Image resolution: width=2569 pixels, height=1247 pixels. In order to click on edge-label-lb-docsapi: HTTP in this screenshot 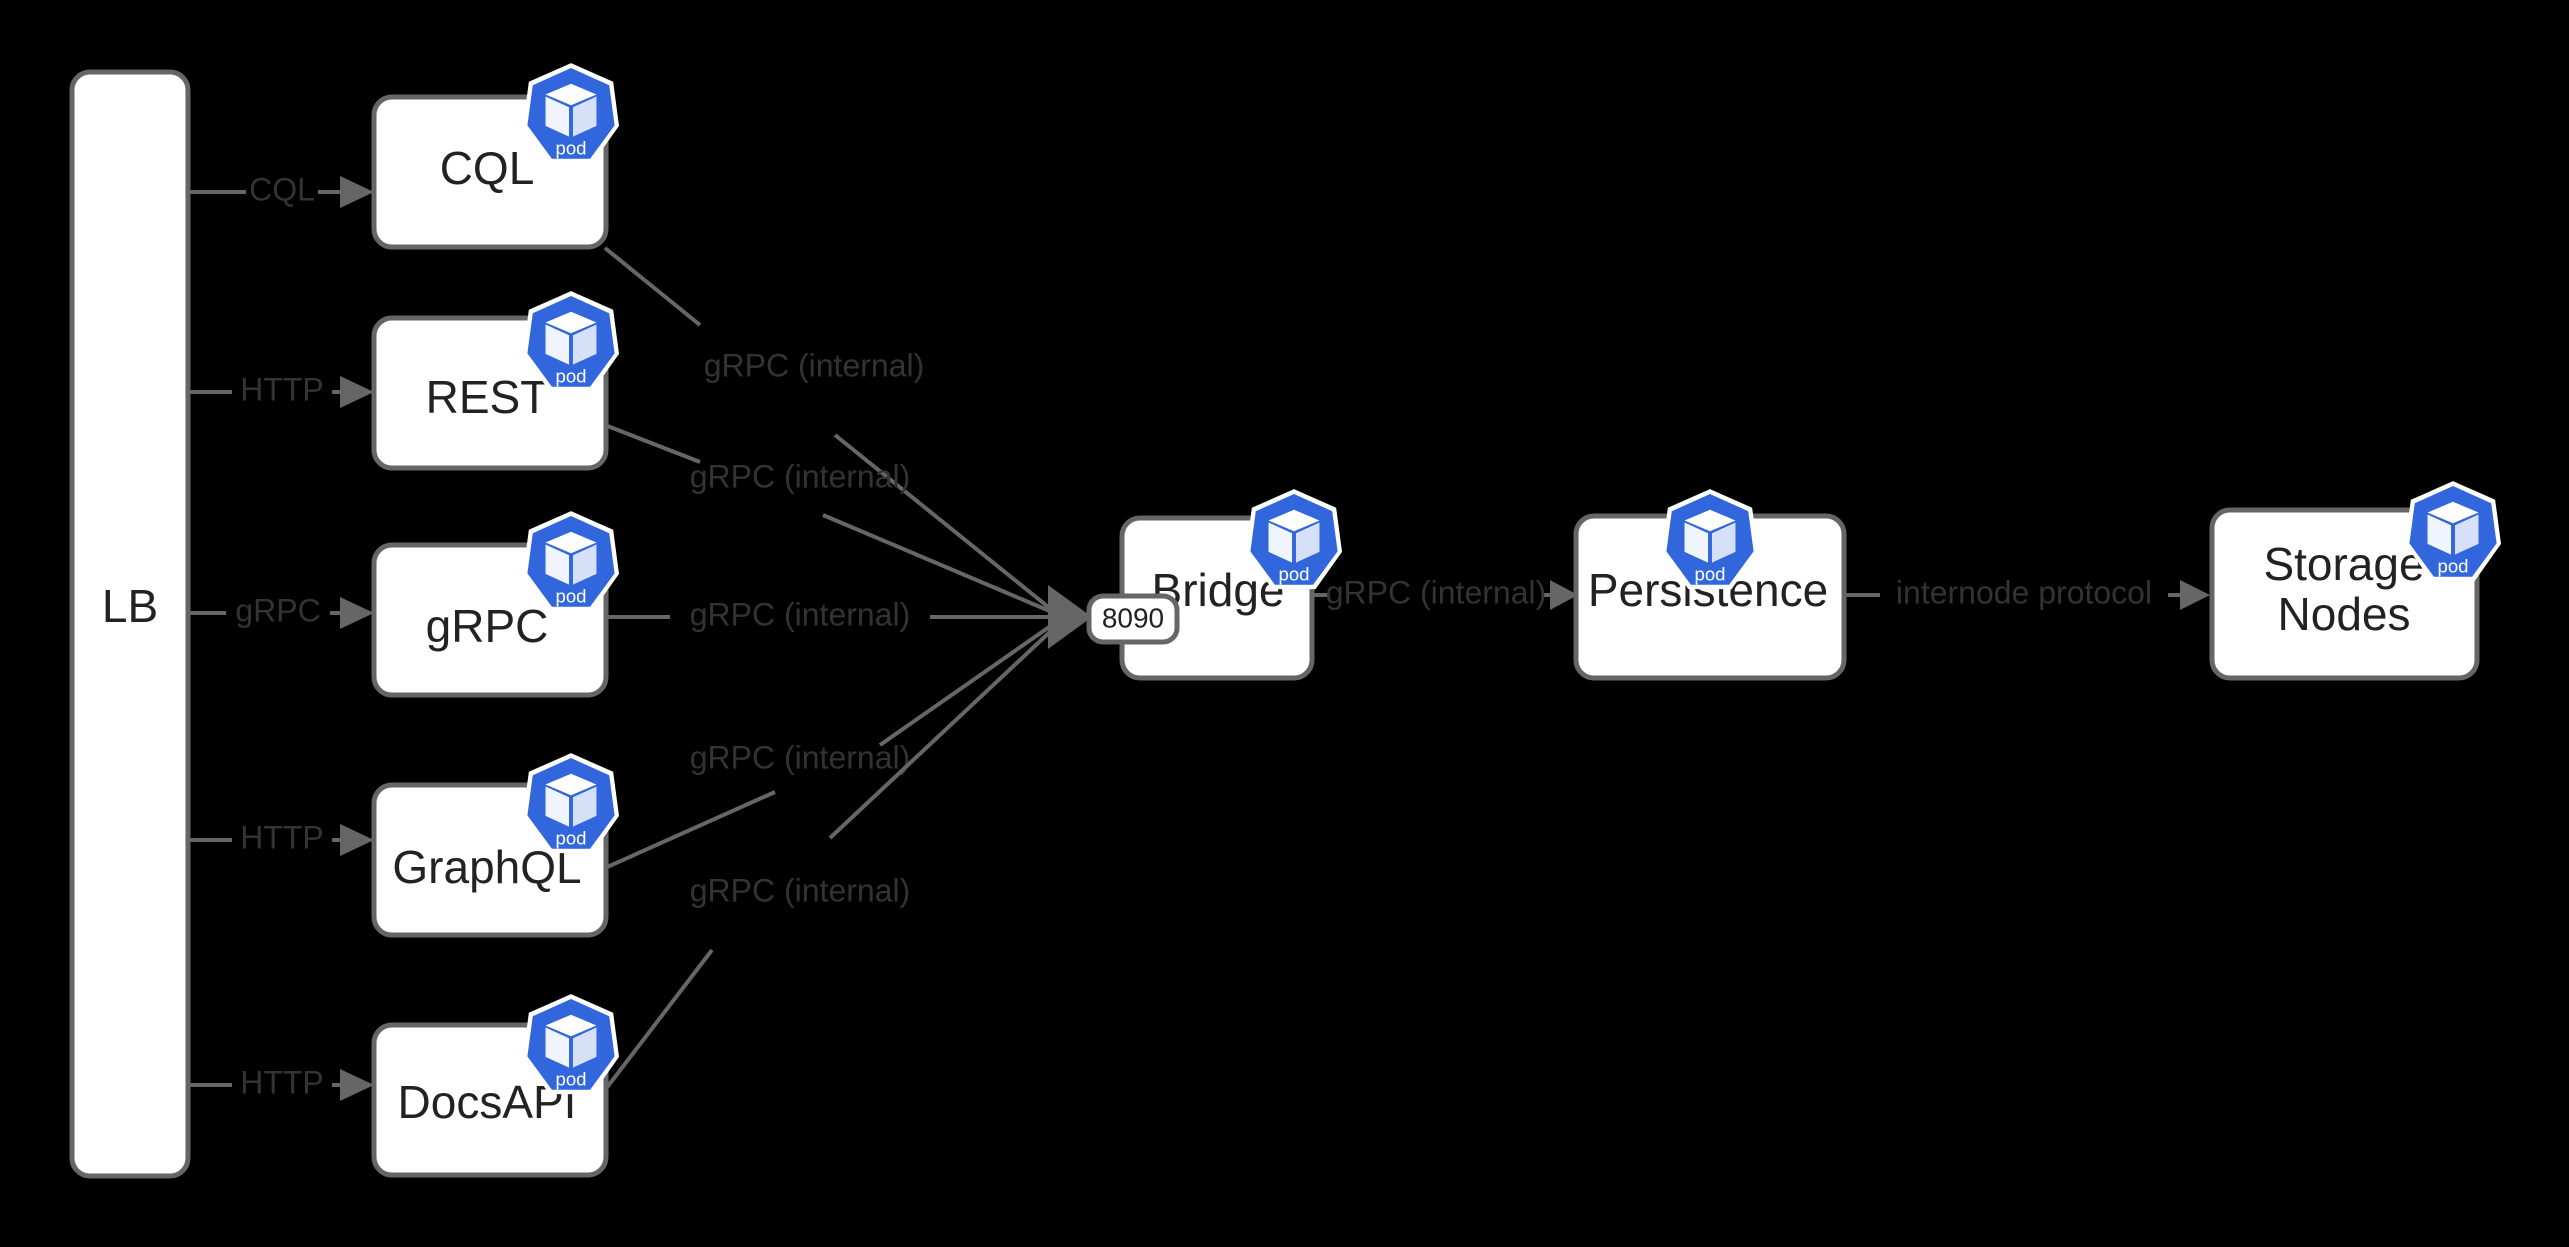, I will do `click(282, 1082)`.